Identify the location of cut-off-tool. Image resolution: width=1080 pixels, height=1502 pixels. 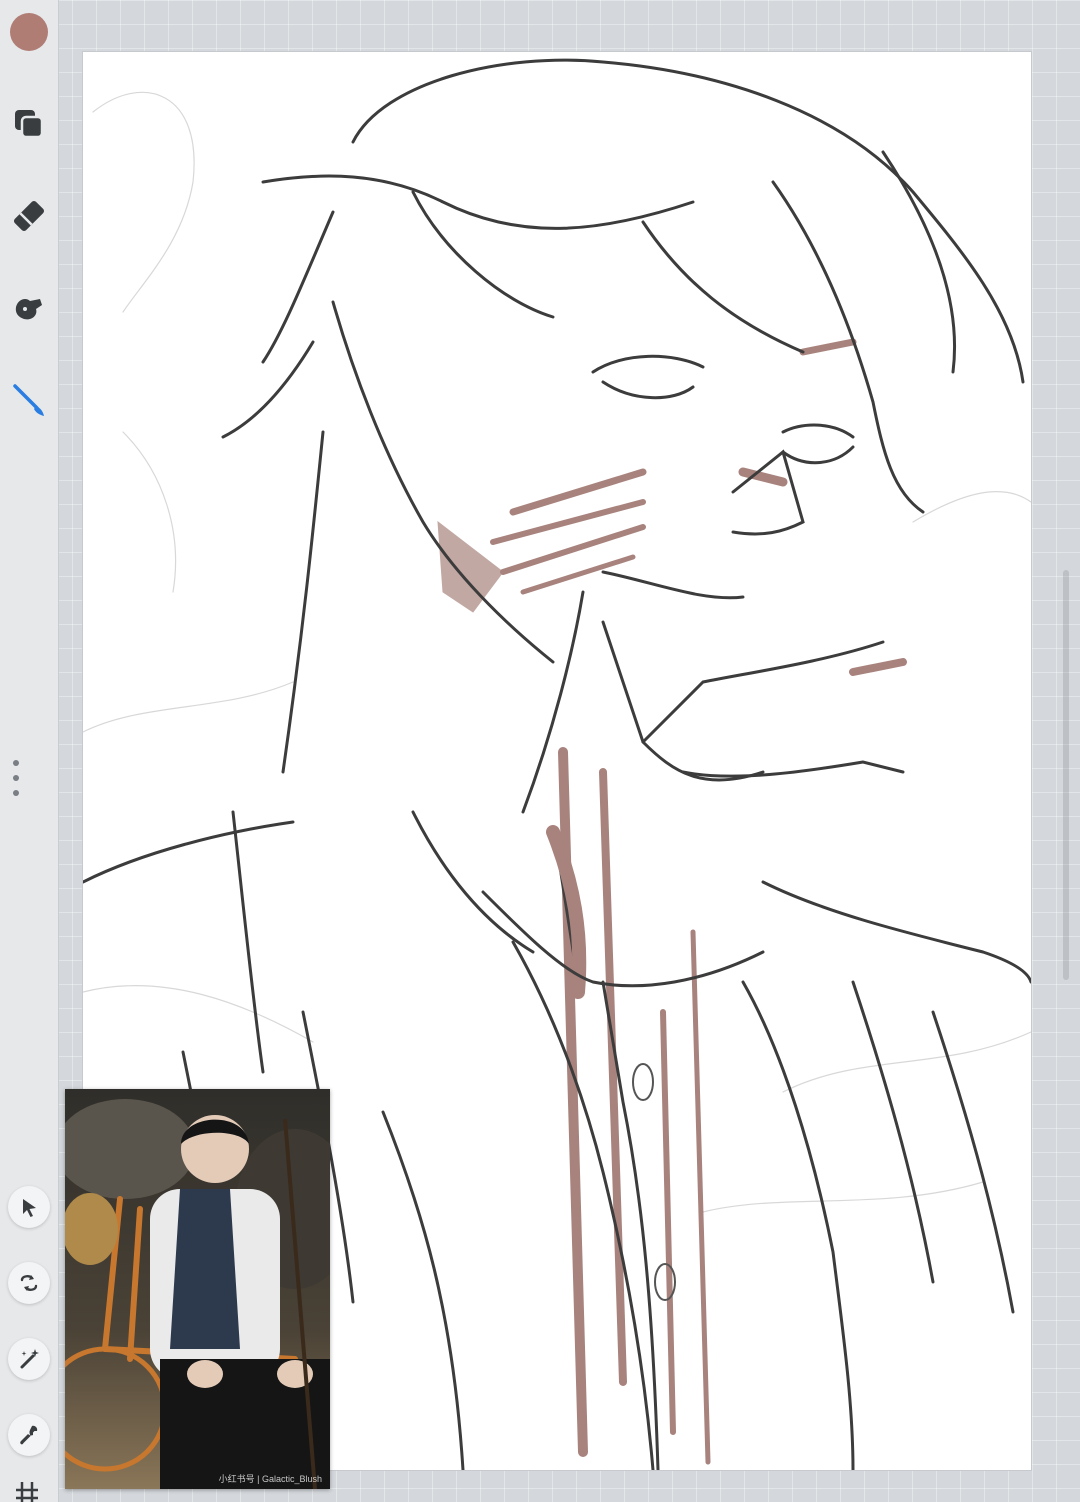
(28, 1489).